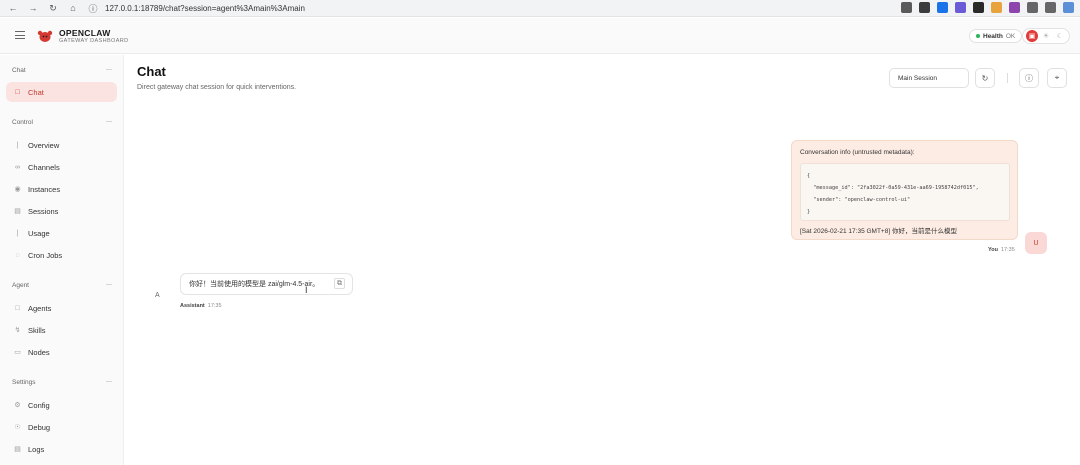  What do you see at coordinates (61, 405) in the screenshot?
I see `sidebar-item-config: ⚙ Config` at bounding box center [61, 405].